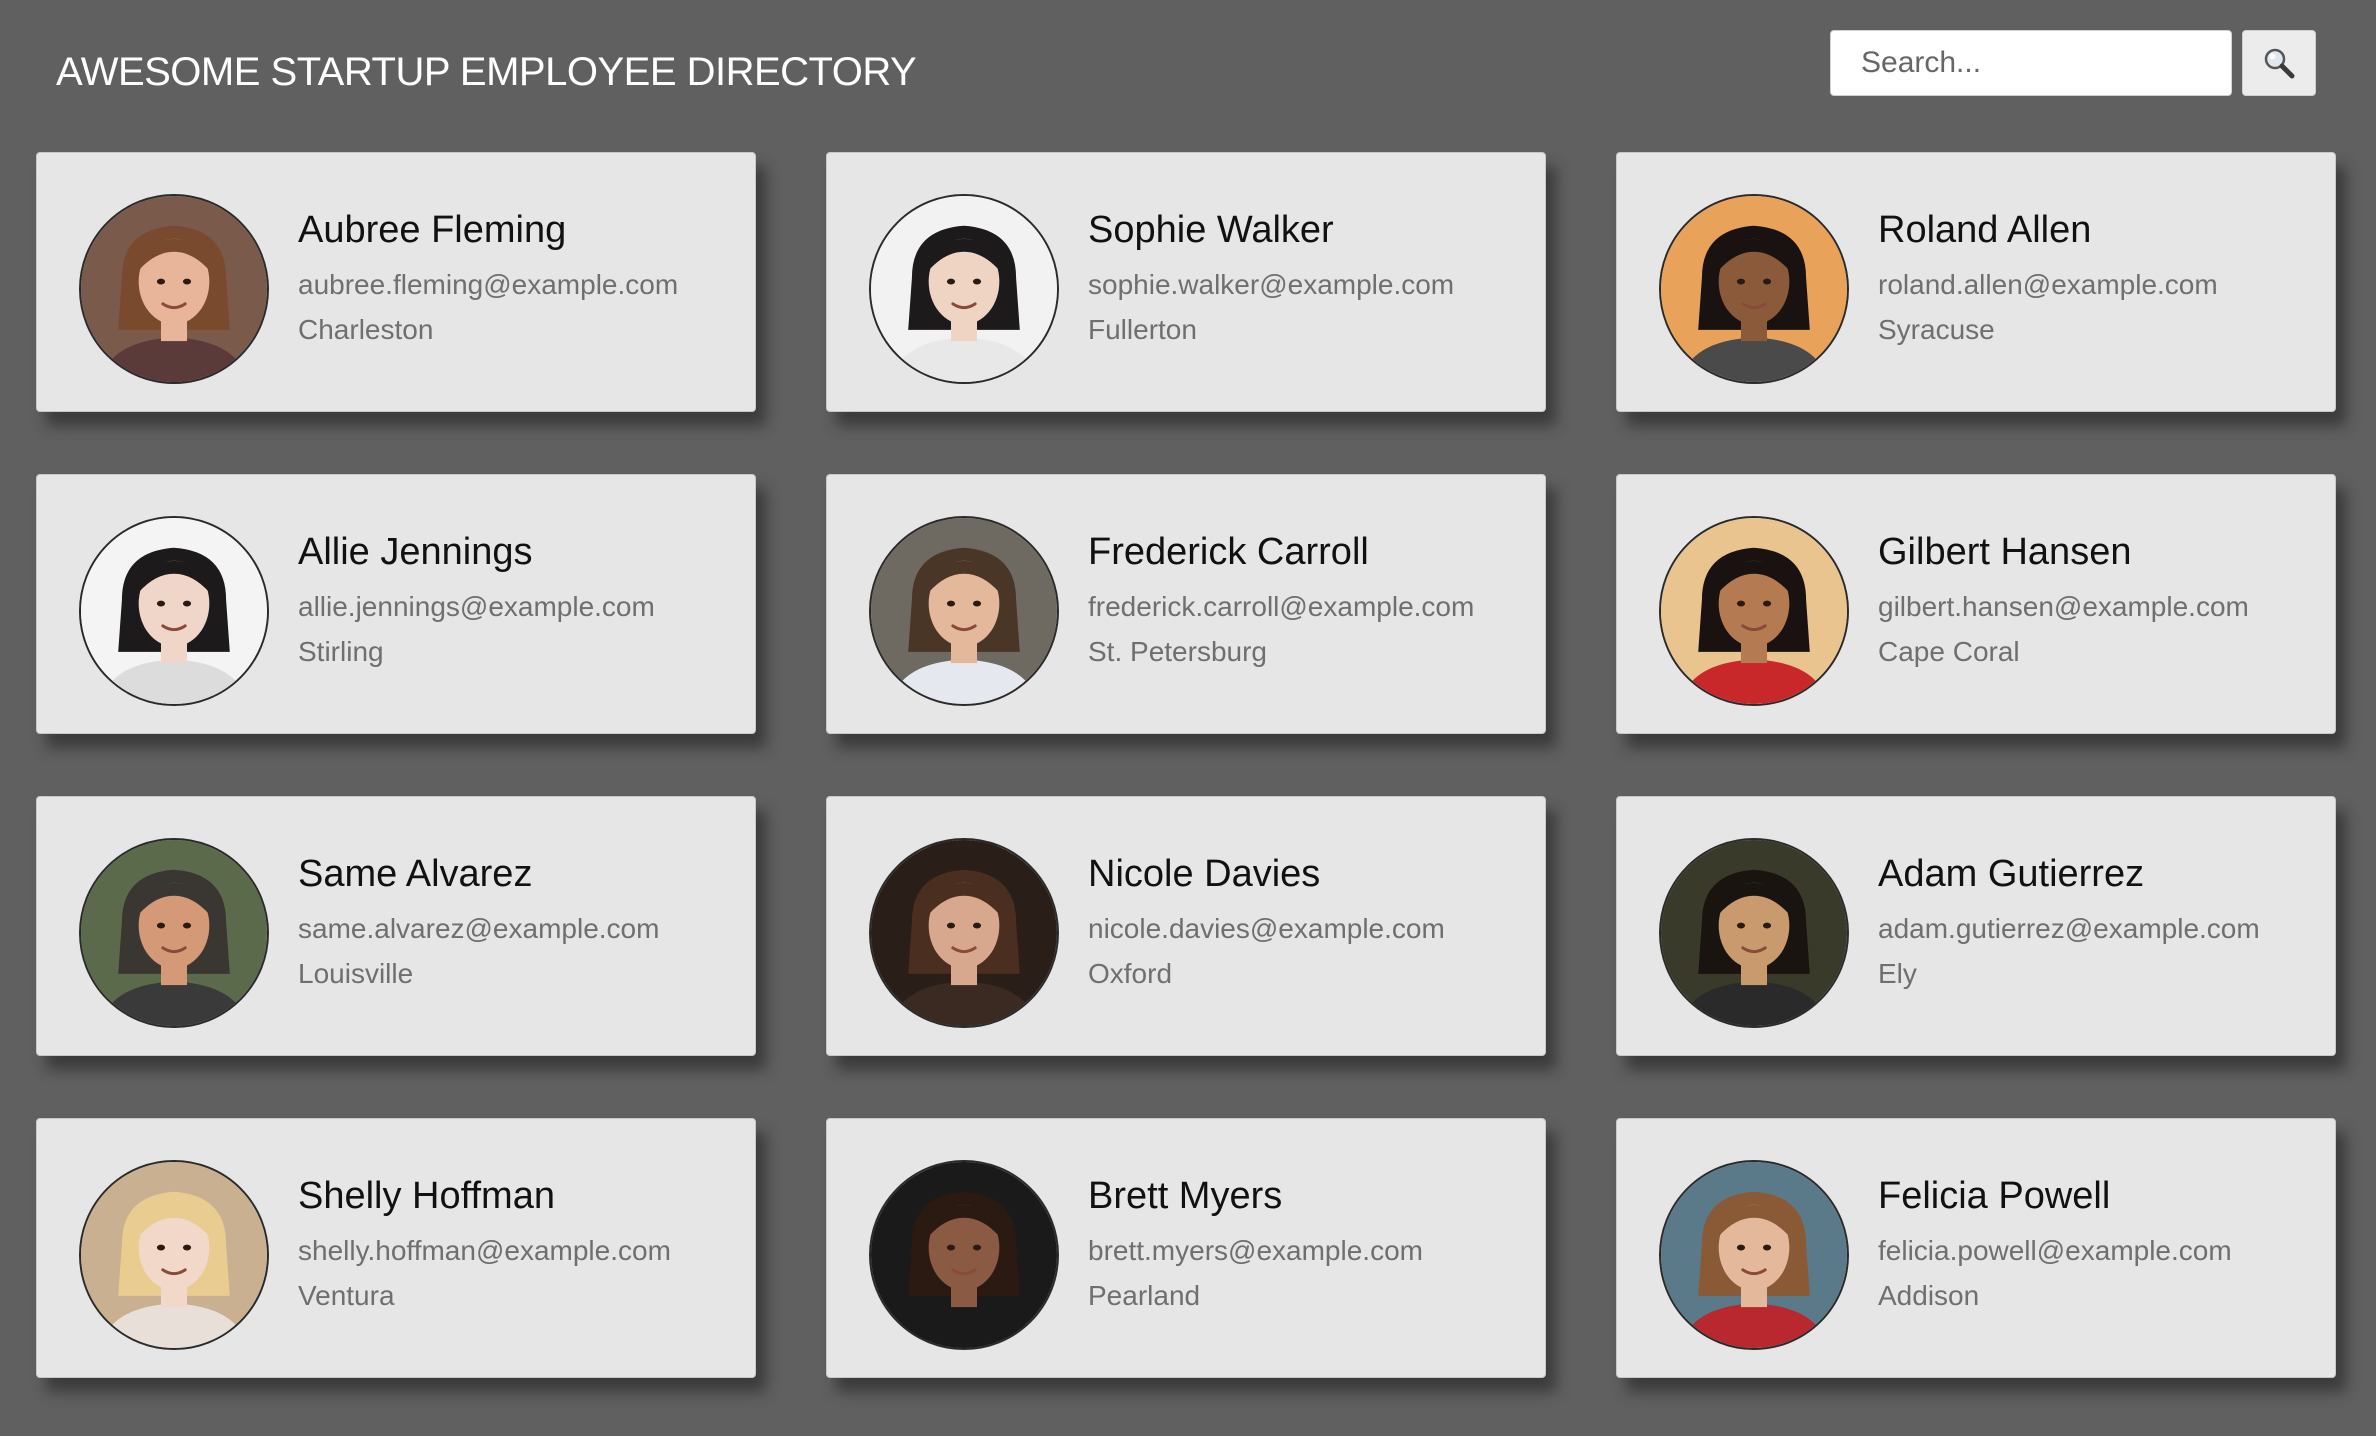 The height and width of the screenshot is (1436, 2376). Describe the element at coordinates (356, 973) in the screenshot. I see `employee-city: Louisville` at that location.